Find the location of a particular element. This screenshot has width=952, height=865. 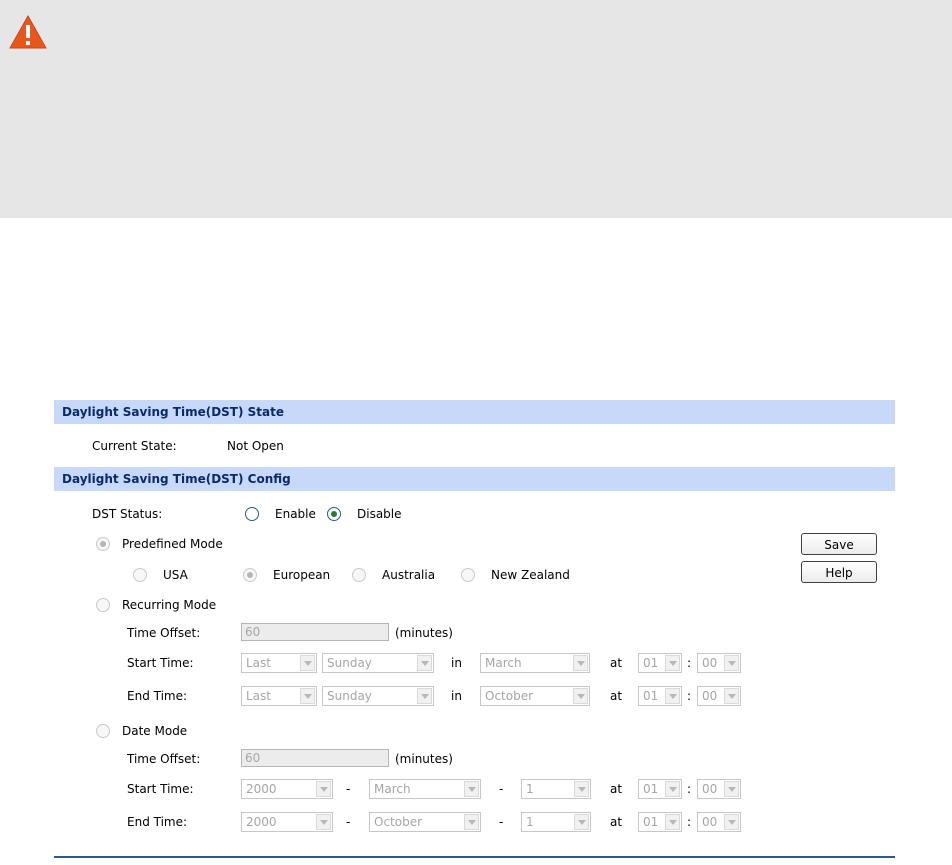

date-end-month-select: October is located at coordinates (425, 822).